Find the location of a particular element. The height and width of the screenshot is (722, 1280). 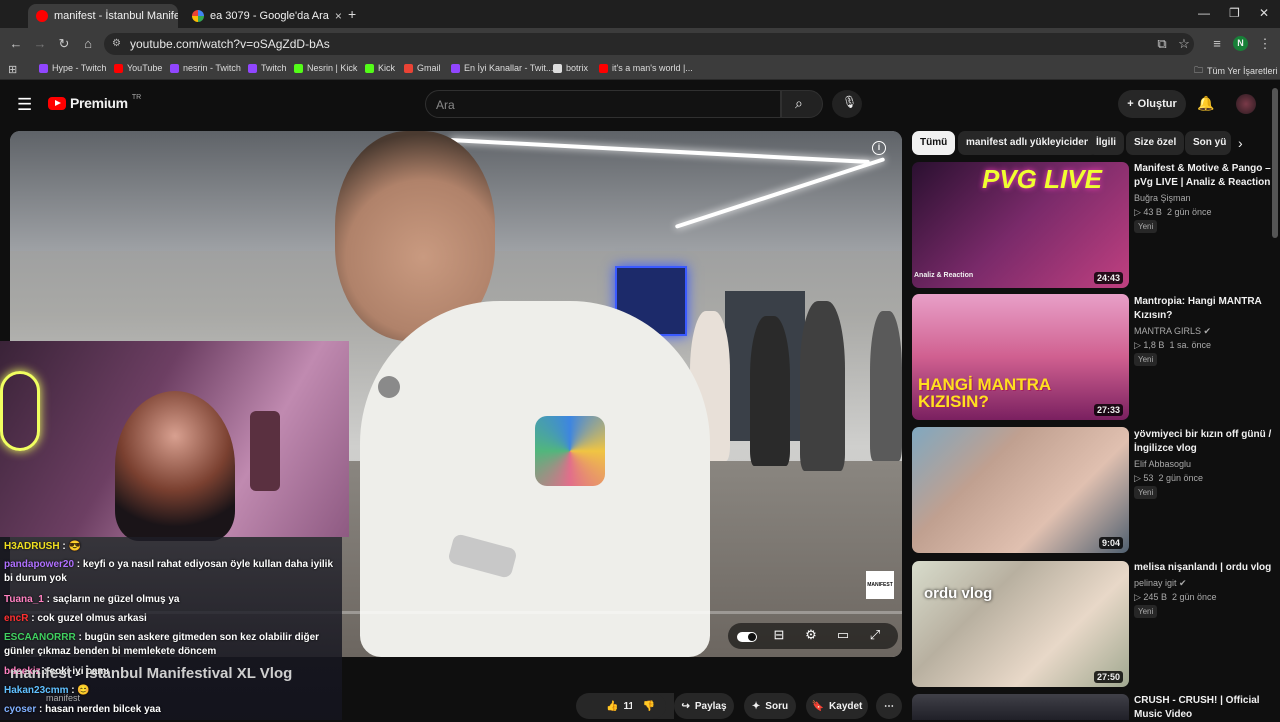

browser-menu-icon: ⋮ is located at coordinates (1265, 44).